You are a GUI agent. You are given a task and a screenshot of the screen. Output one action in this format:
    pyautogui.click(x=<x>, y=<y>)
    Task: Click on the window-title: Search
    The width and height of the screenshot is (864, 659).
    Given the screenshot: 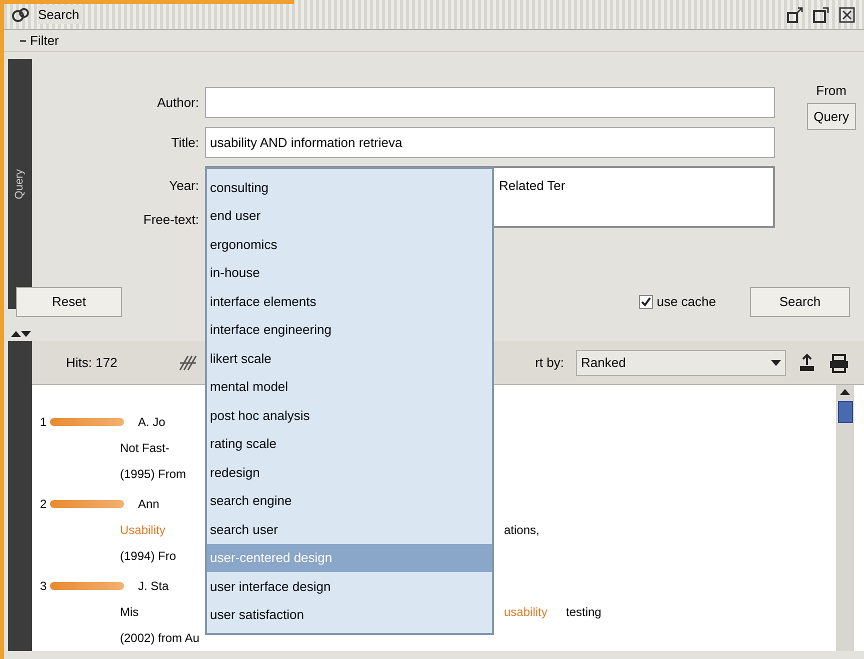 What is the action you would take?
    pyautogui.click(x=61, y=14)
    